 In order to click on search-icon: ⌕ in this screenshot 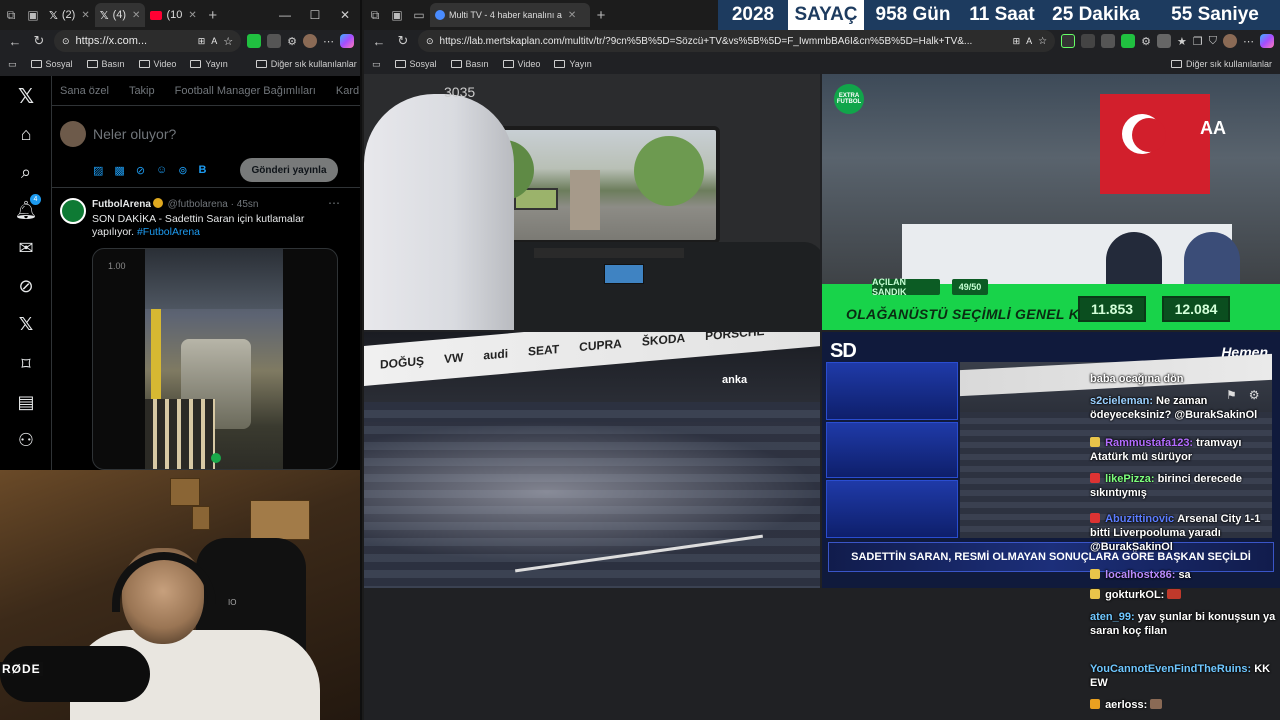, I will do `click(26, 172)`.